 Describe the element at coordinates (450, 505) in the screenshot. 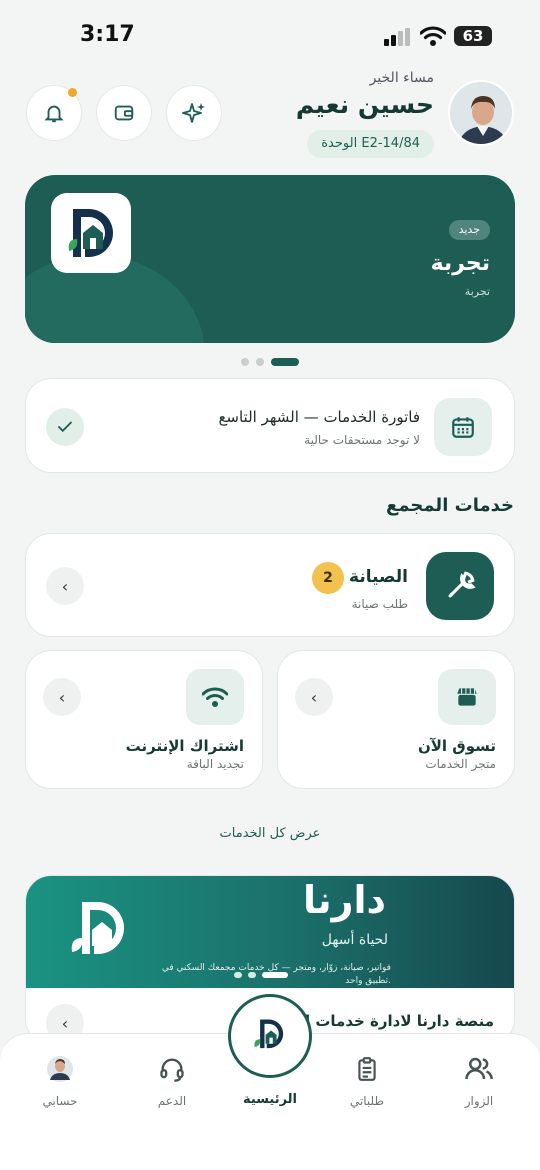

I see `section-title: خدمات المجمع` at that location.